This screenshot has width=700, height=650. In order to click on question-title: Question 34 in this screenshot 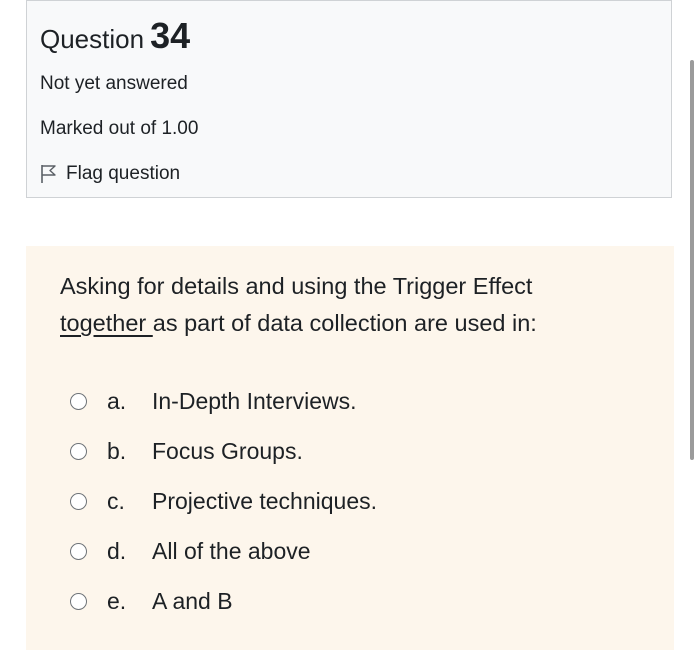, I will do `click(115, 36)`.